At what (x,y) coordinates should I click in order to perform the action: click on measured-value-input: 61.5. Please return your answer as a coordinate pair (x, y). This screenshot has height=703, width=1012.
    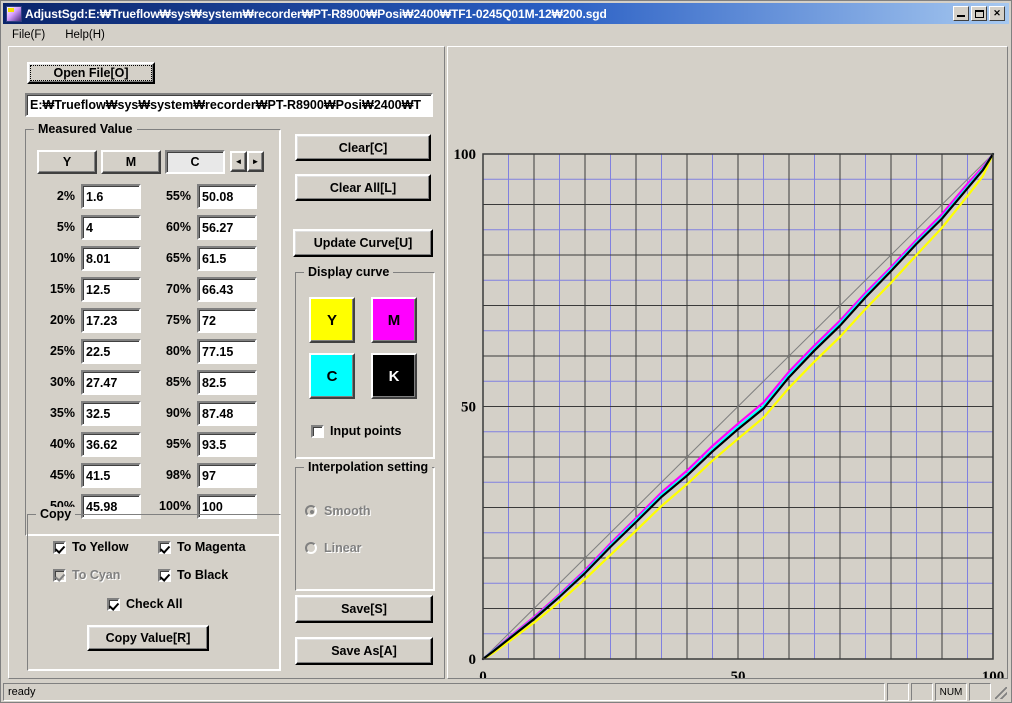
    Looking at the image, I should click on (227, 258).